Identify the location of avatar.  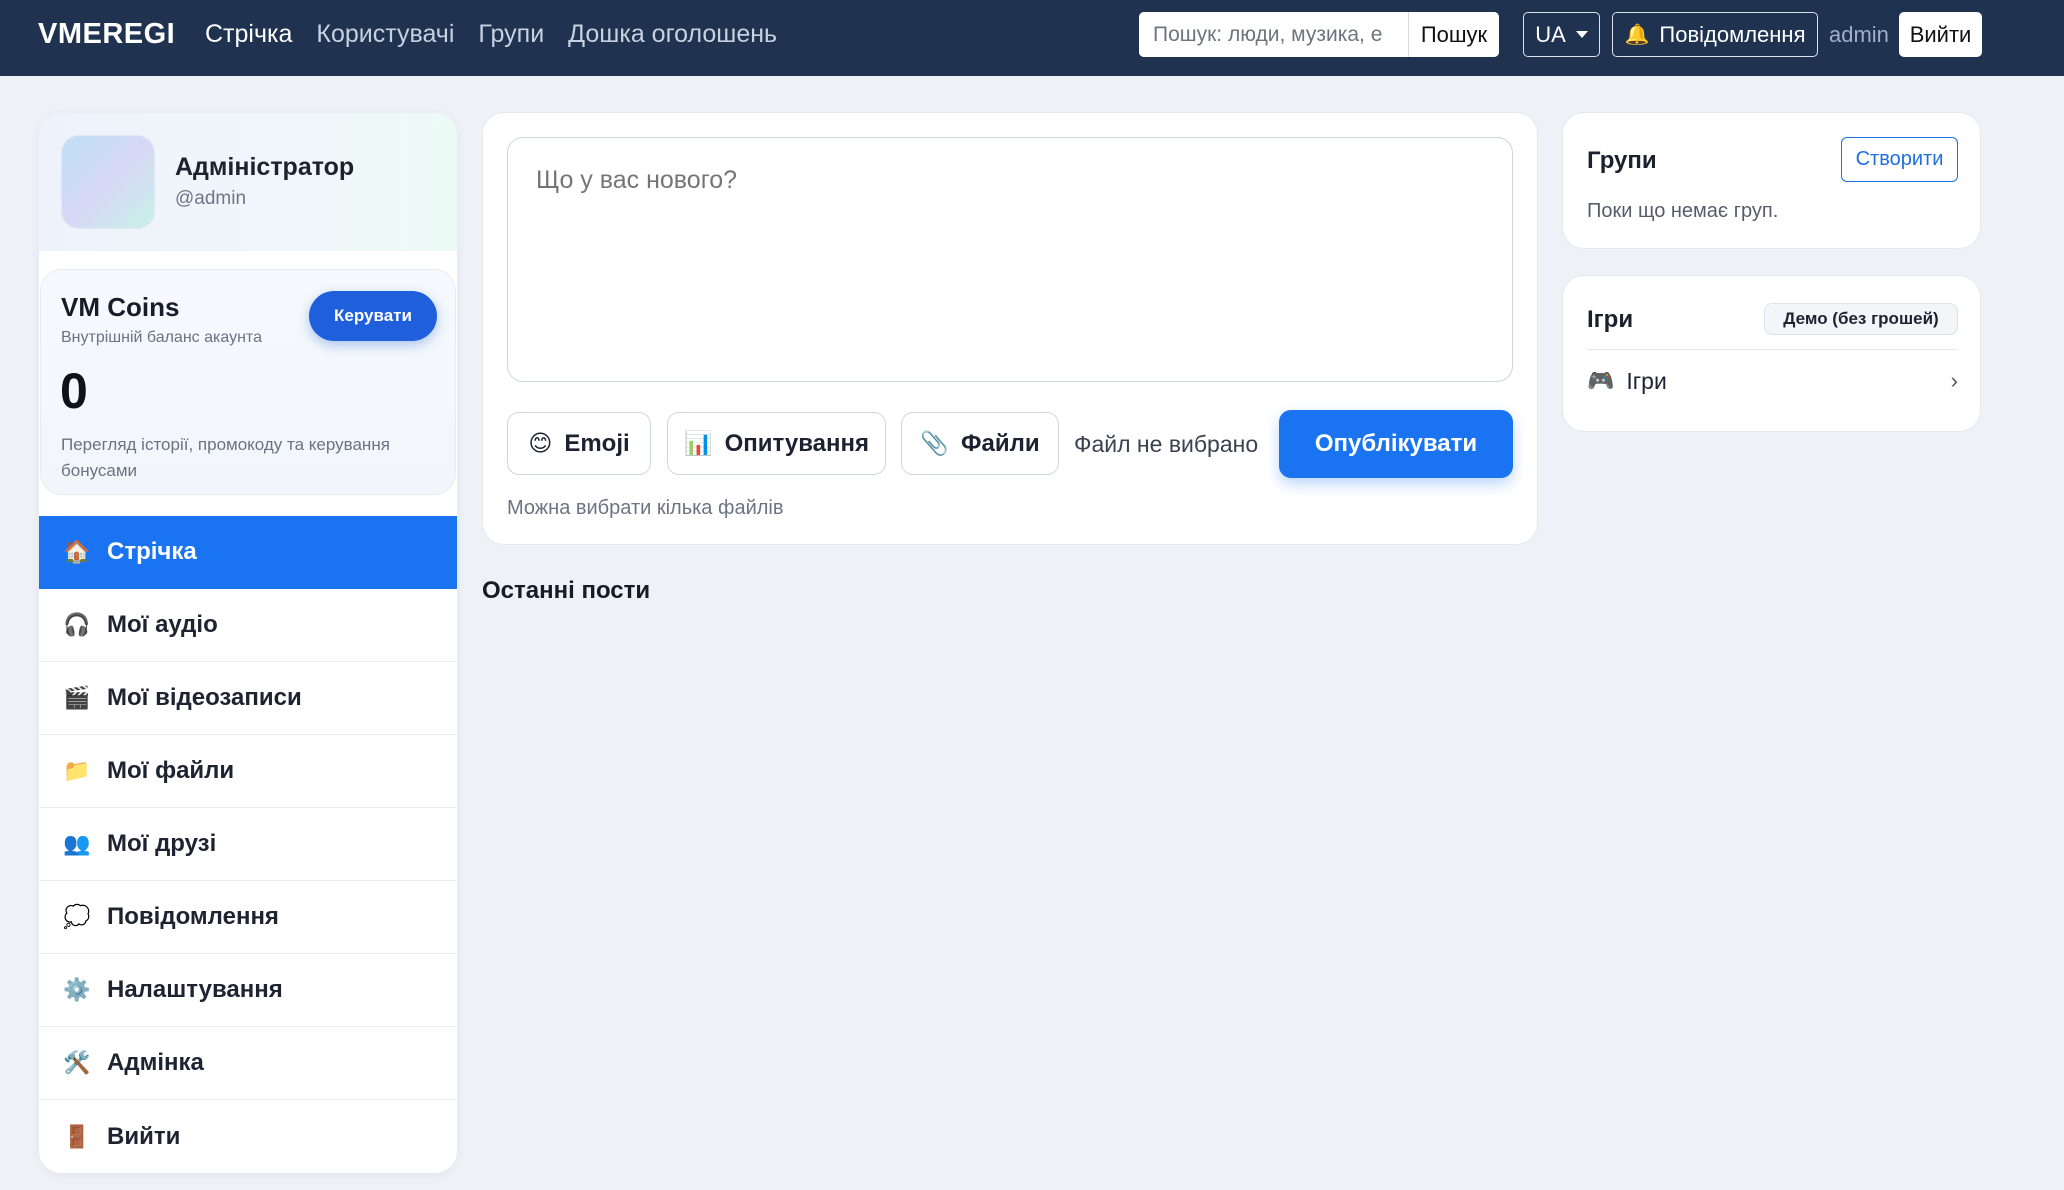
(108, 182).